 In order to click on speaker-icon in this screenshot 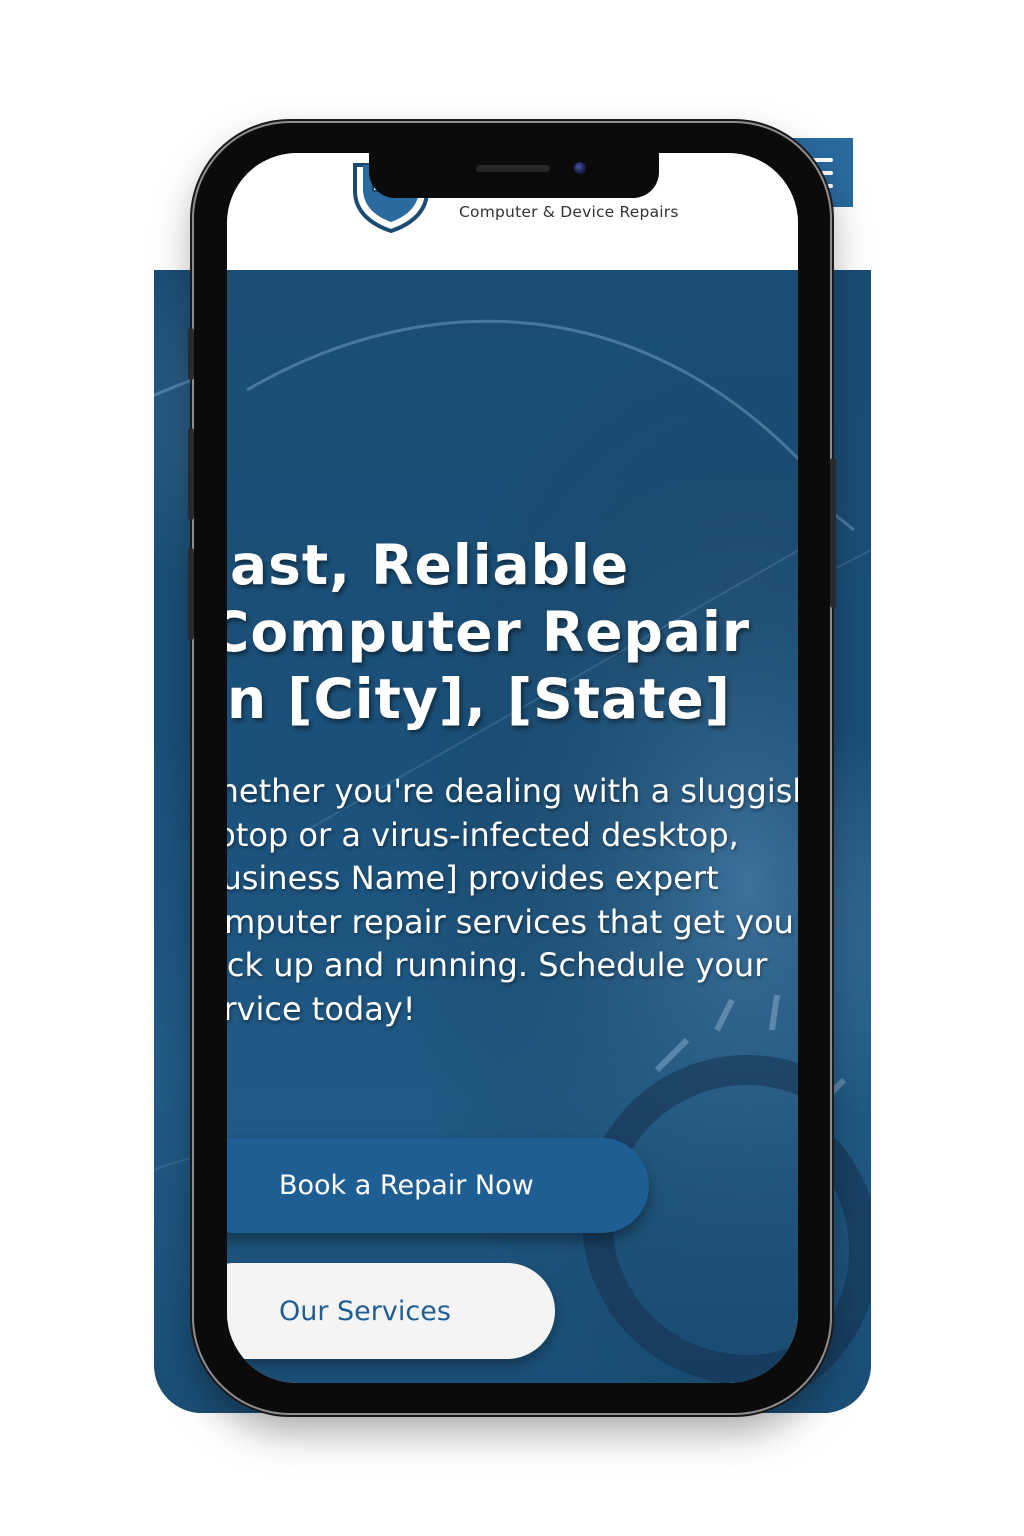, I will do `click(513, 168)`.